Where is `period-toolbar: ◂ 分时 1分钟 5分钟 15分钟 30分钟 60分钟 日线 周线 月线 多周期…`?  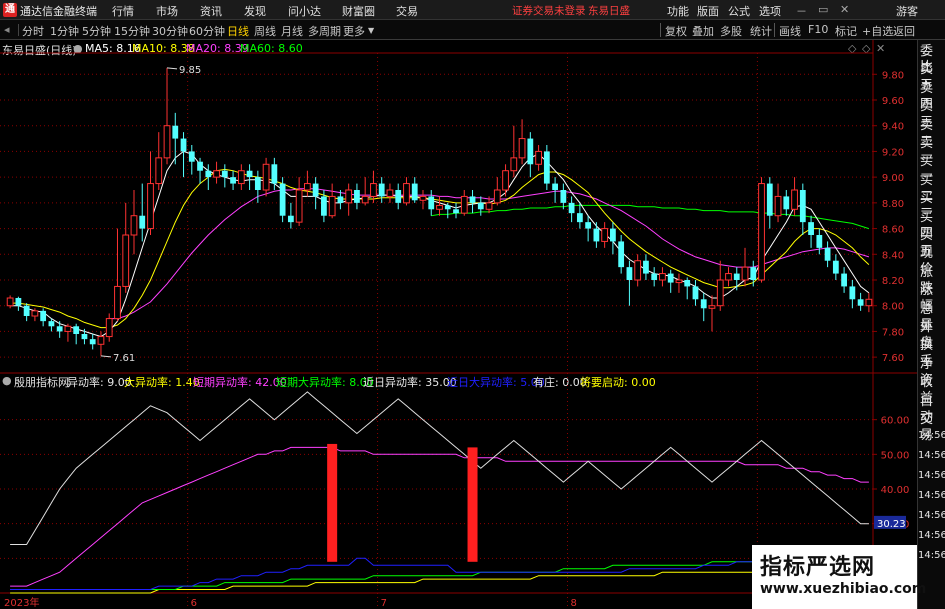 period-toolbar: ◂ 分时 1分钟 5分钟 15分钟 30分钟 60分钟 日线 周线 月线 多周期… is located at coordinates (472, 30).